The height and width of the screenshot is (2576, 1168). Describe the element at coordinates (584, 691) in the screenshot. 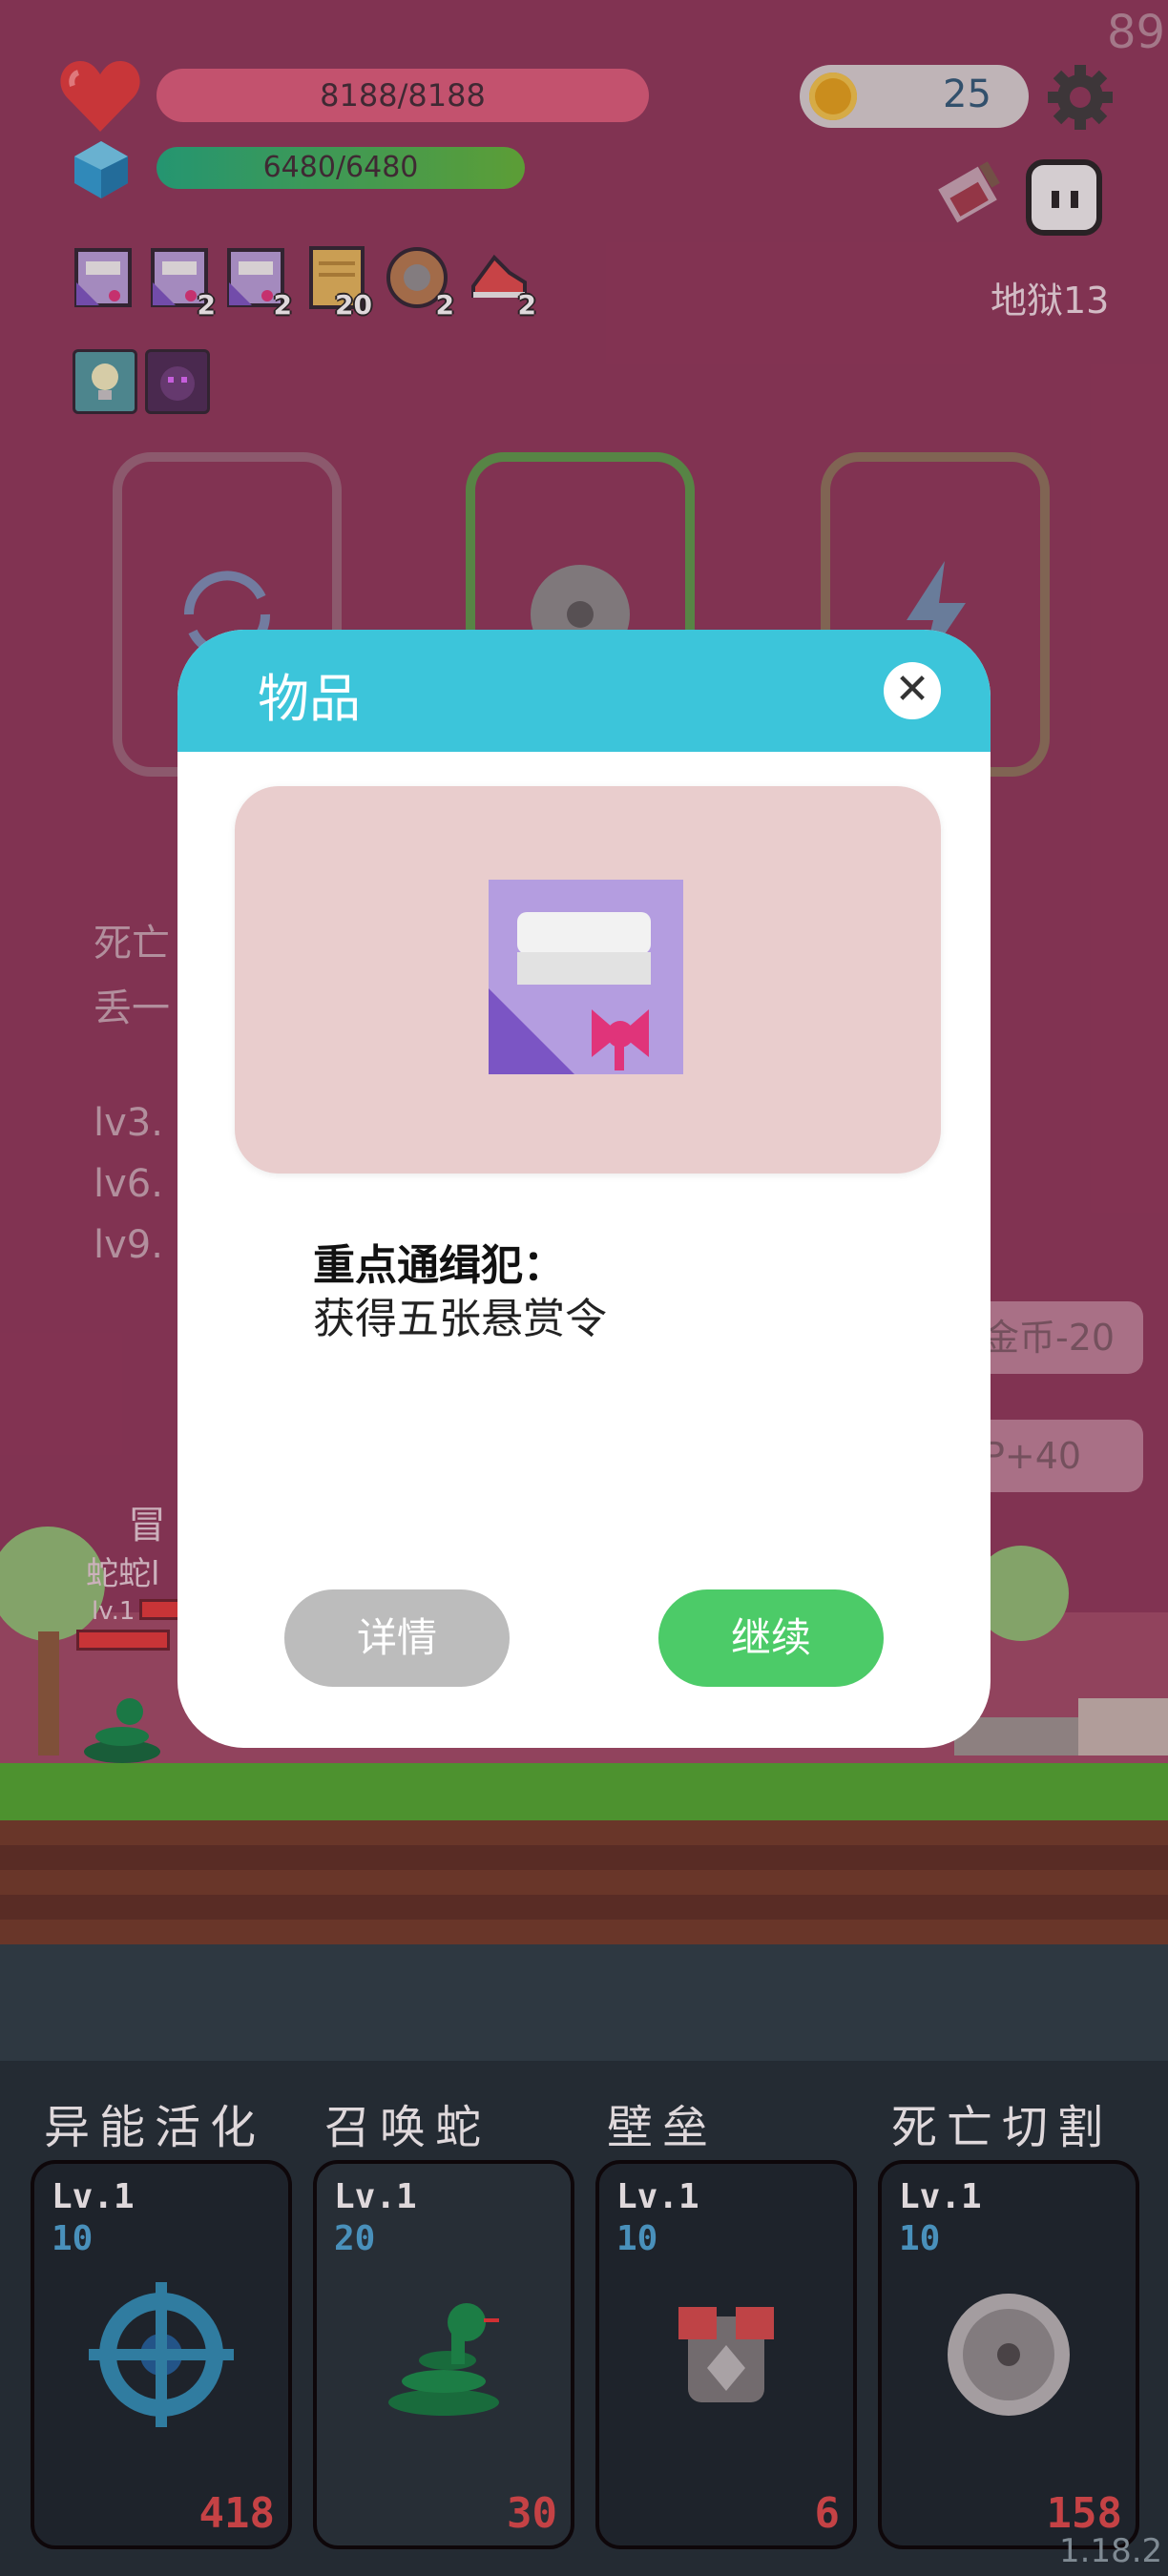

I see `dialog-header: 物品 ✕` at that location.